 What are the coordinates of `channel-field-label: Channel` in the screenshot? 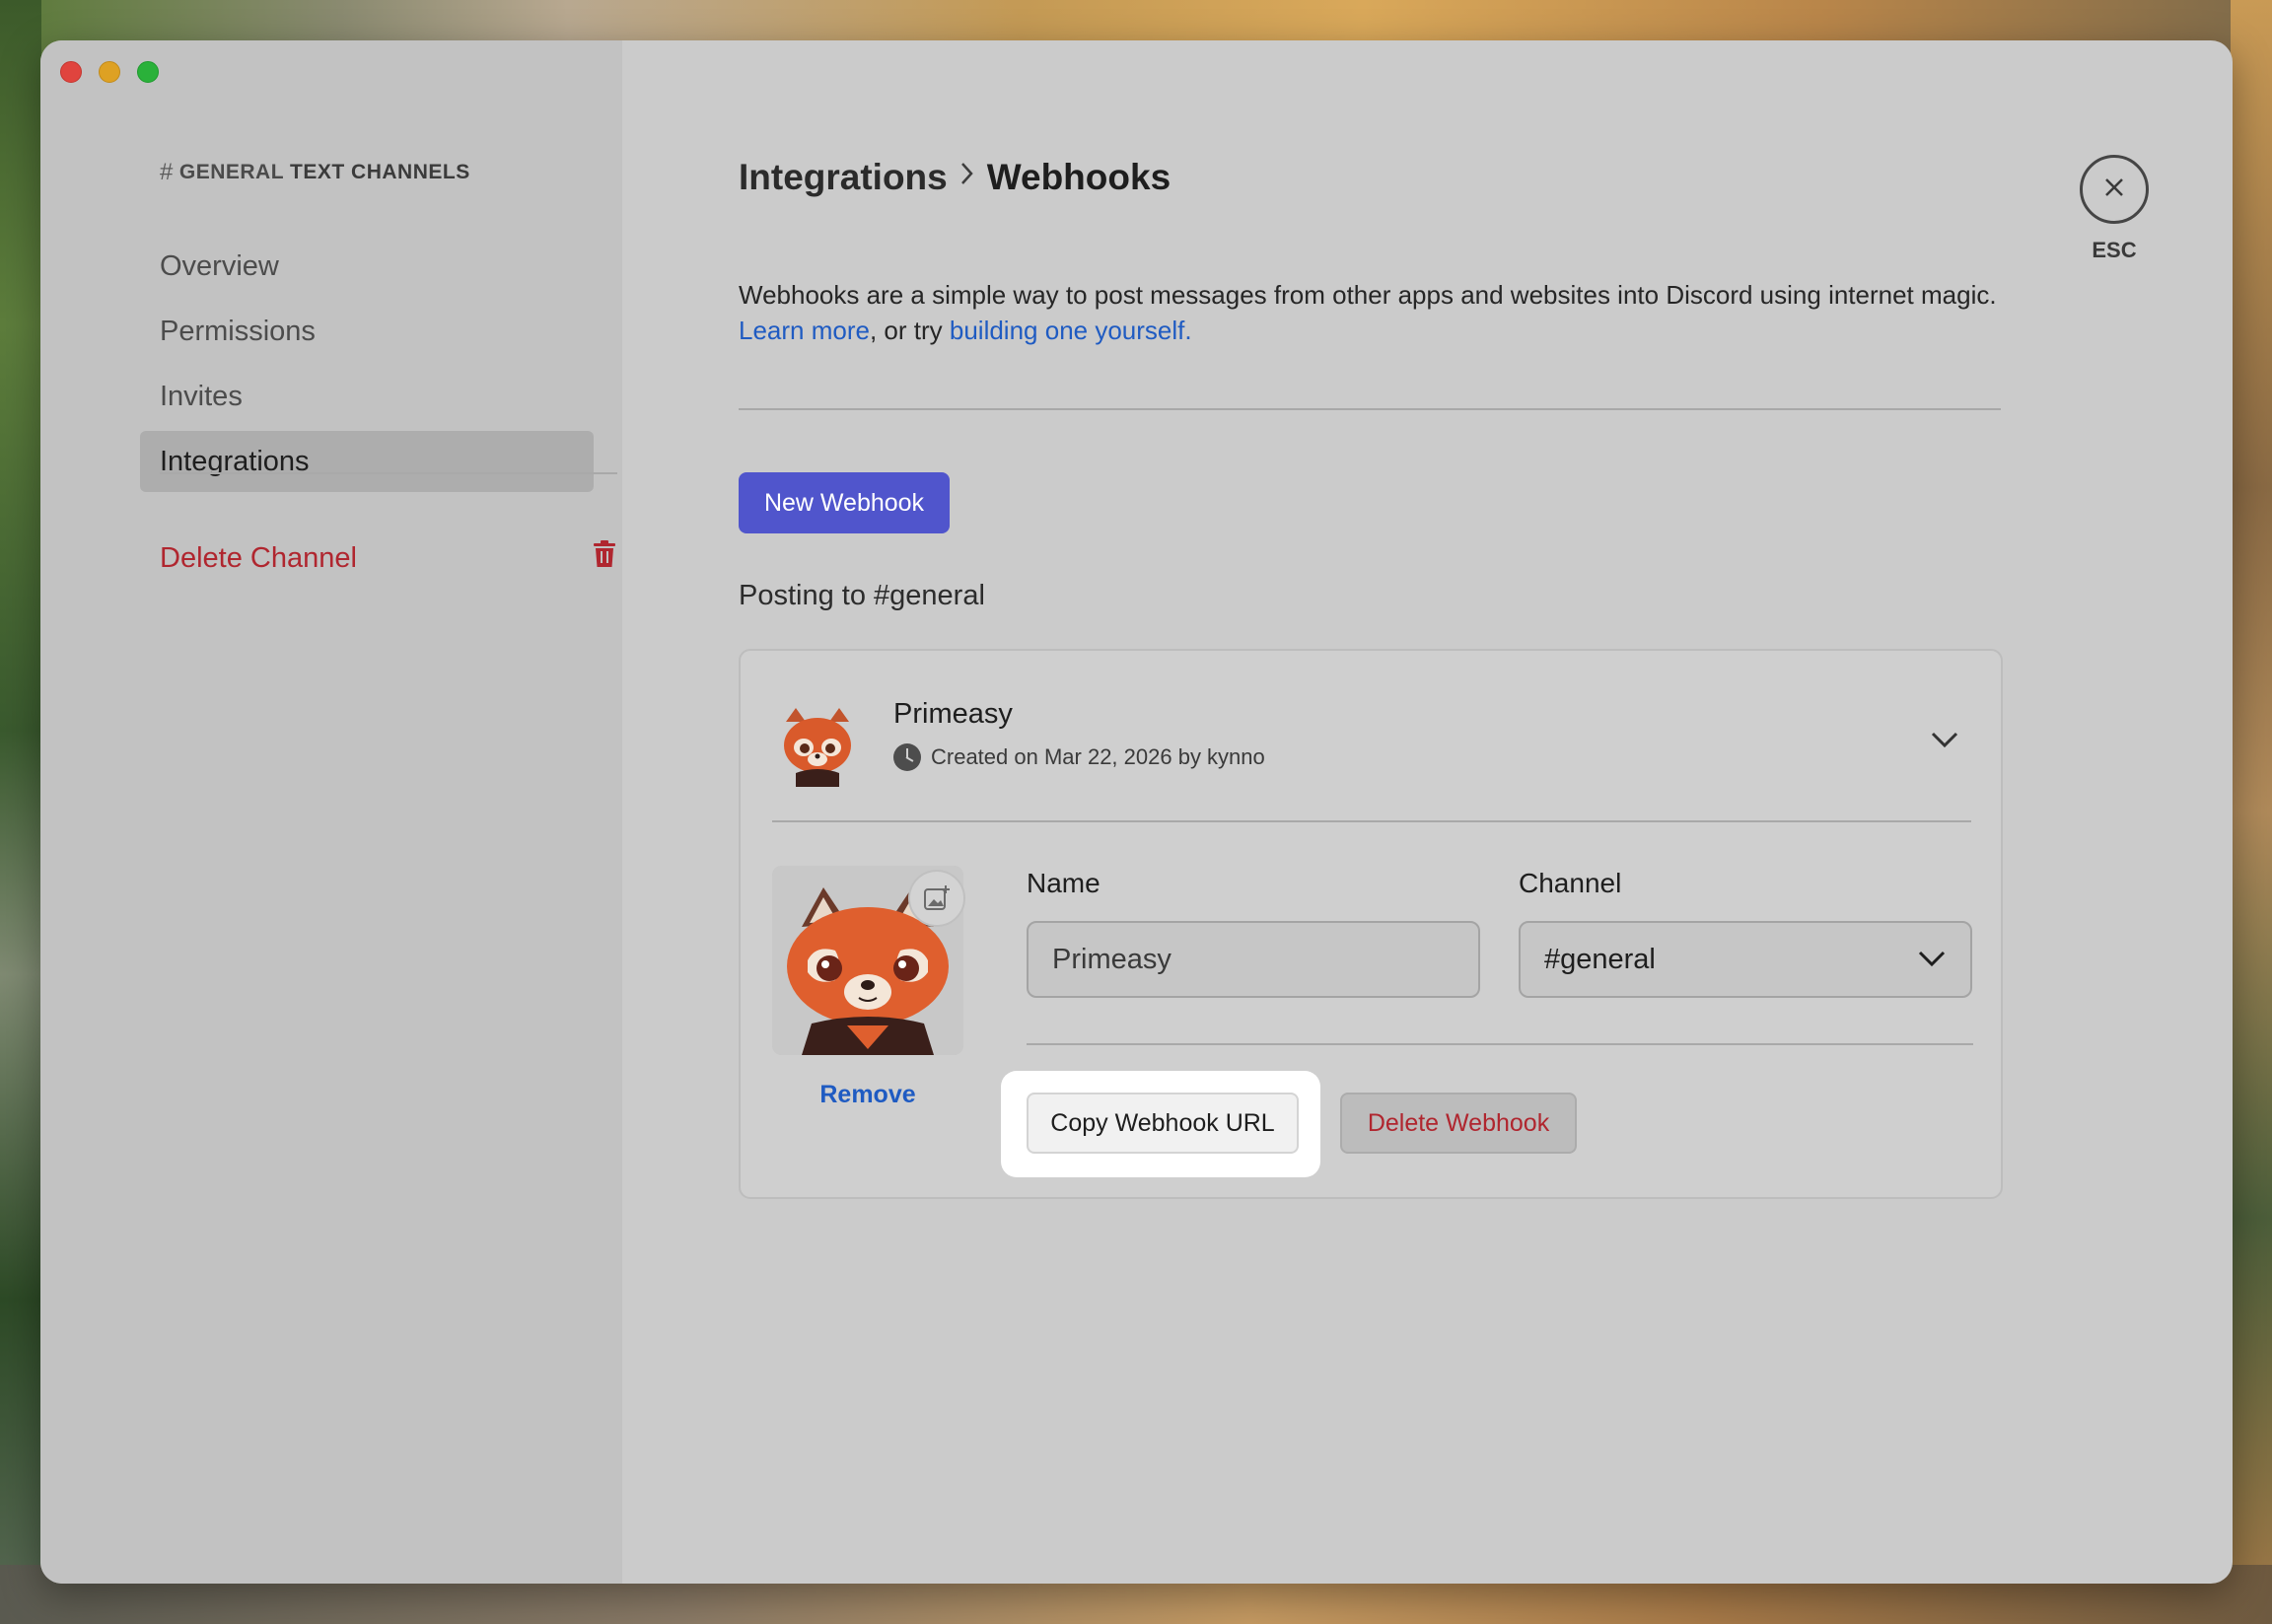 It's located at (1570, 883).